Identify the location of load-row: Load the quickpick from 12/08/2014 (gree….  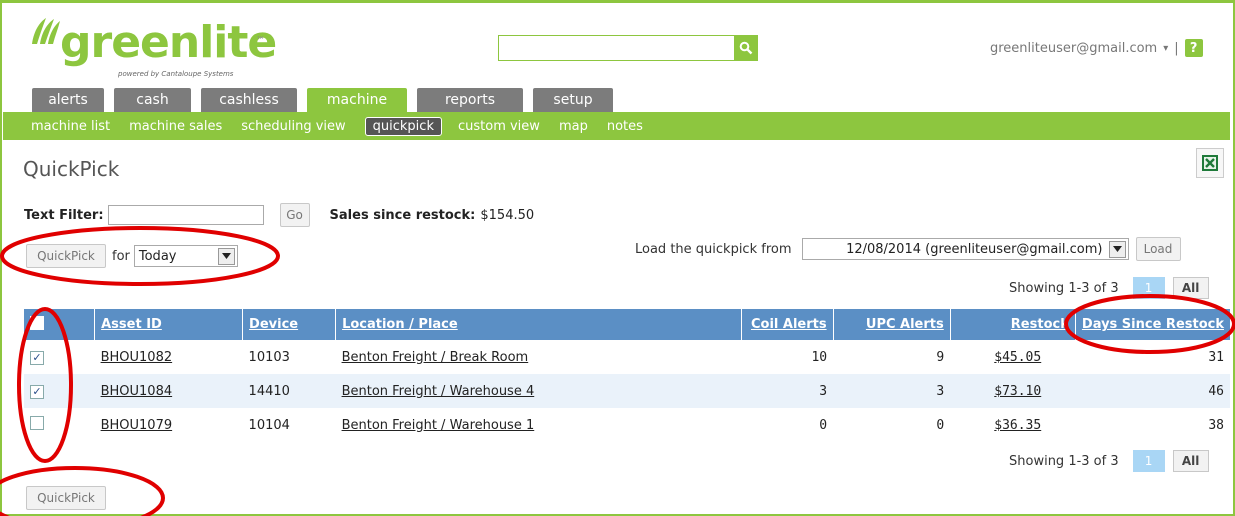
(908, 249).